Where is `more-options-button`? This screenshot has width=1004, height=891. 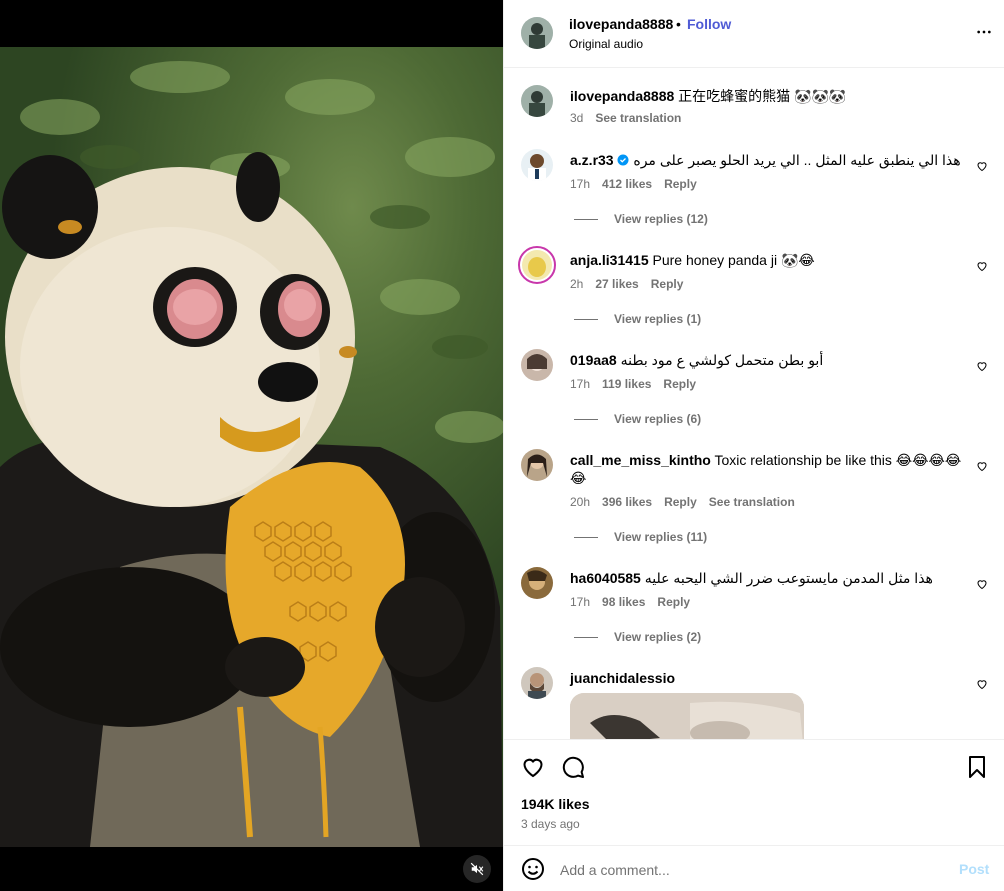 more-options-button is located at coordinates (984, 33).